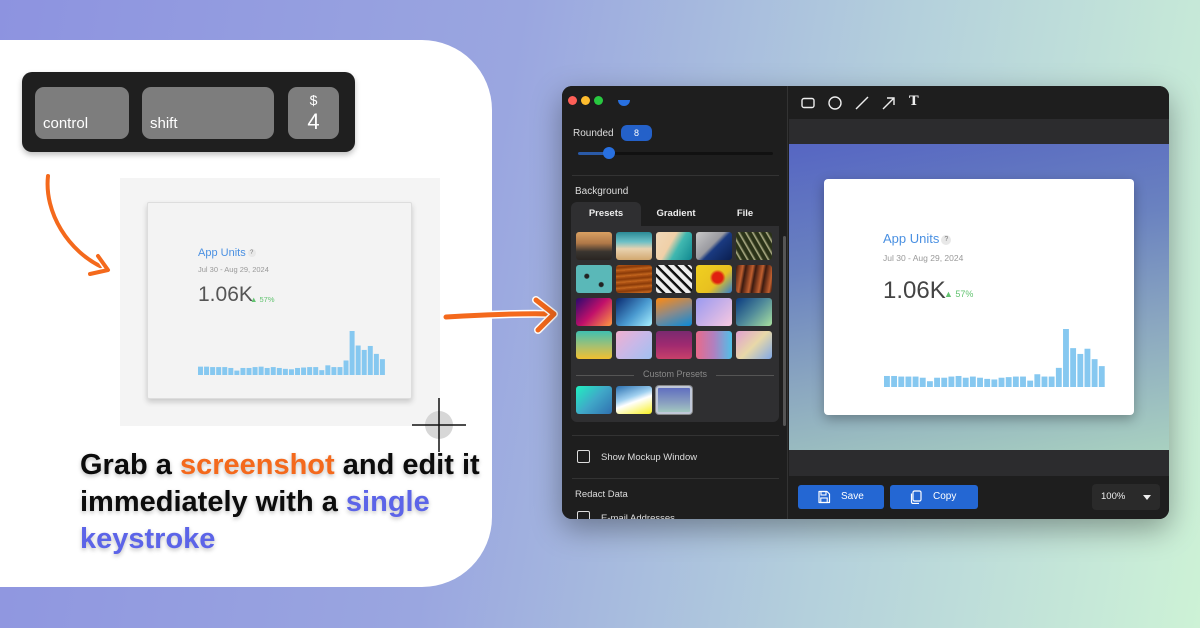 The image size is (1200, 628). What do you see at coordinates (714, 246) in the screenshot?
I see `preset-swatch-blue-building` at bounding box center [714, 246].